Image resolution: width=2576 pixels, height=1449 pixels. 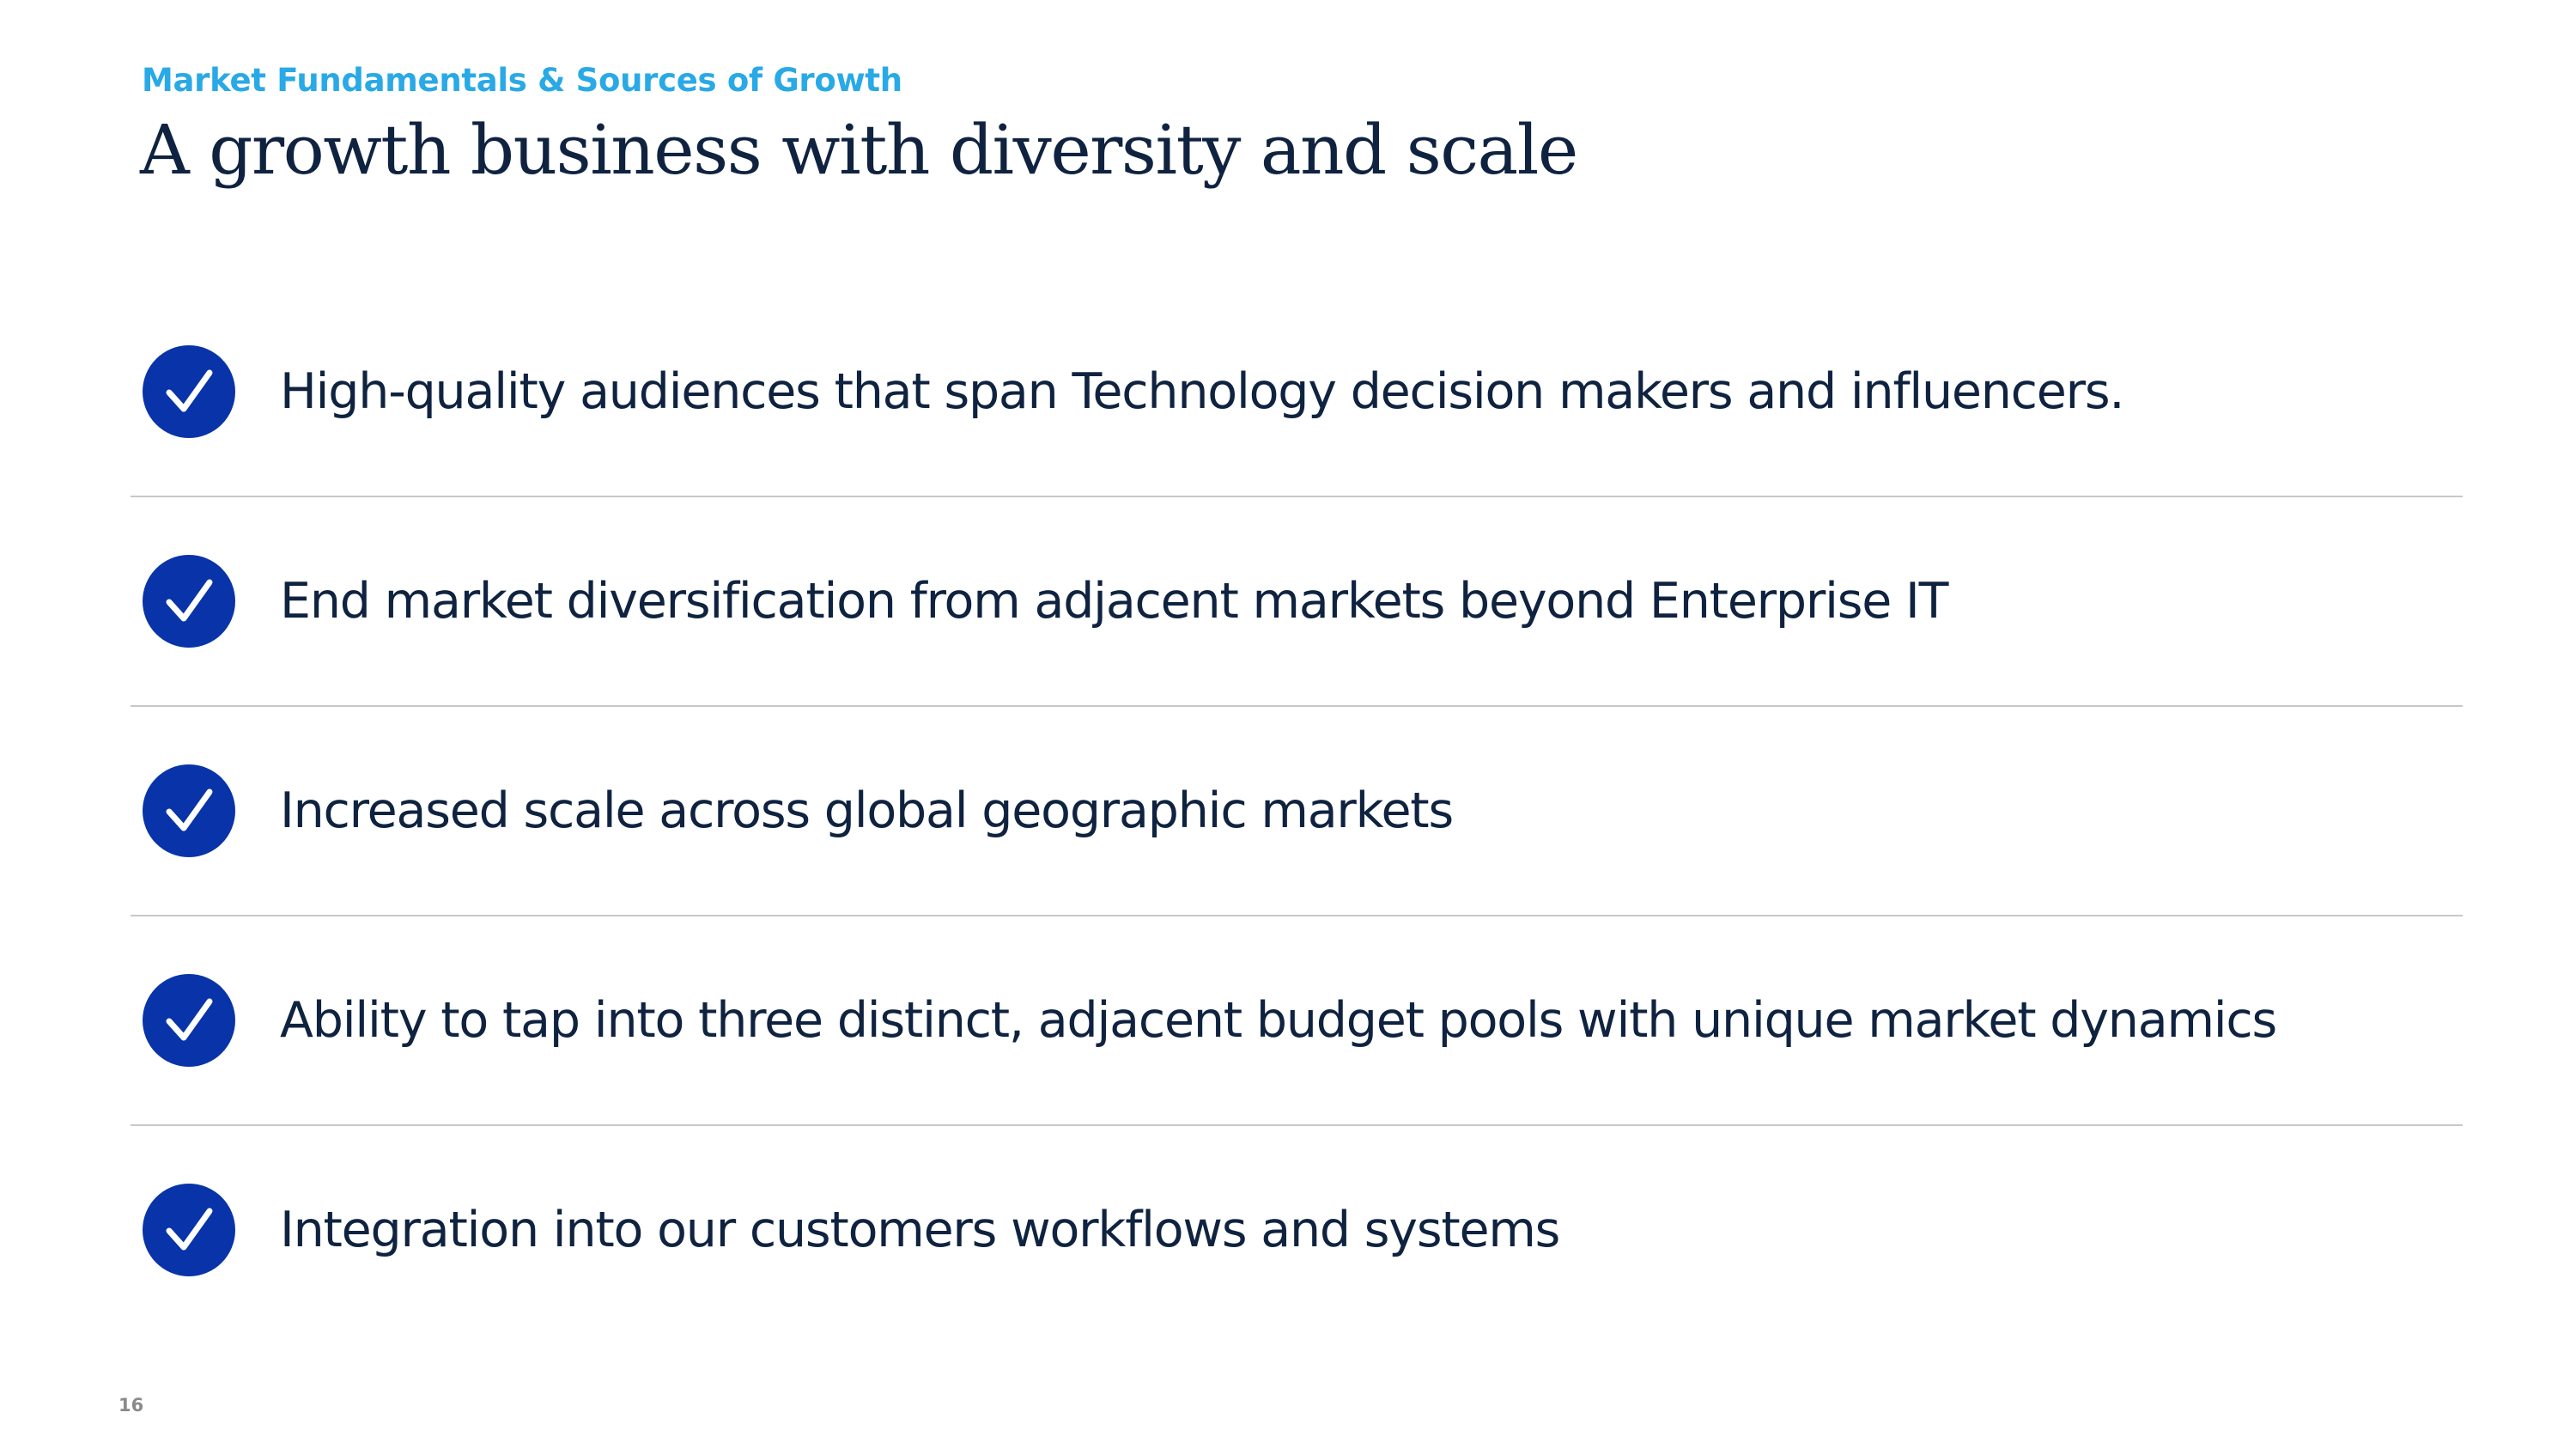 What do you see at coordinates (131, 1405) in the screenshot?
I see `page-number: 16` at bounding box center [131, 1405].